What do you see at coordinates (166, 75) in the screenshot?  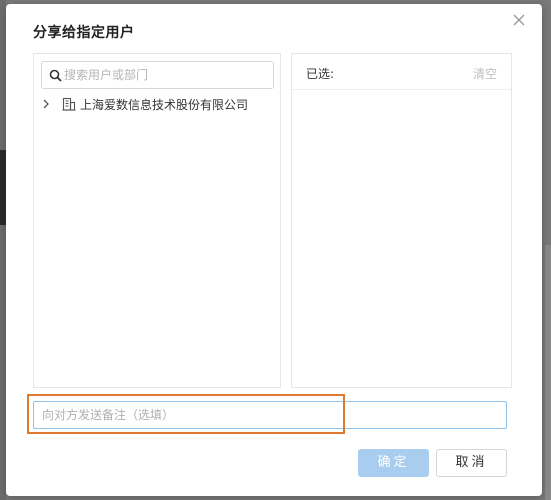 I see `search-input` at bounding box center [166, 75].